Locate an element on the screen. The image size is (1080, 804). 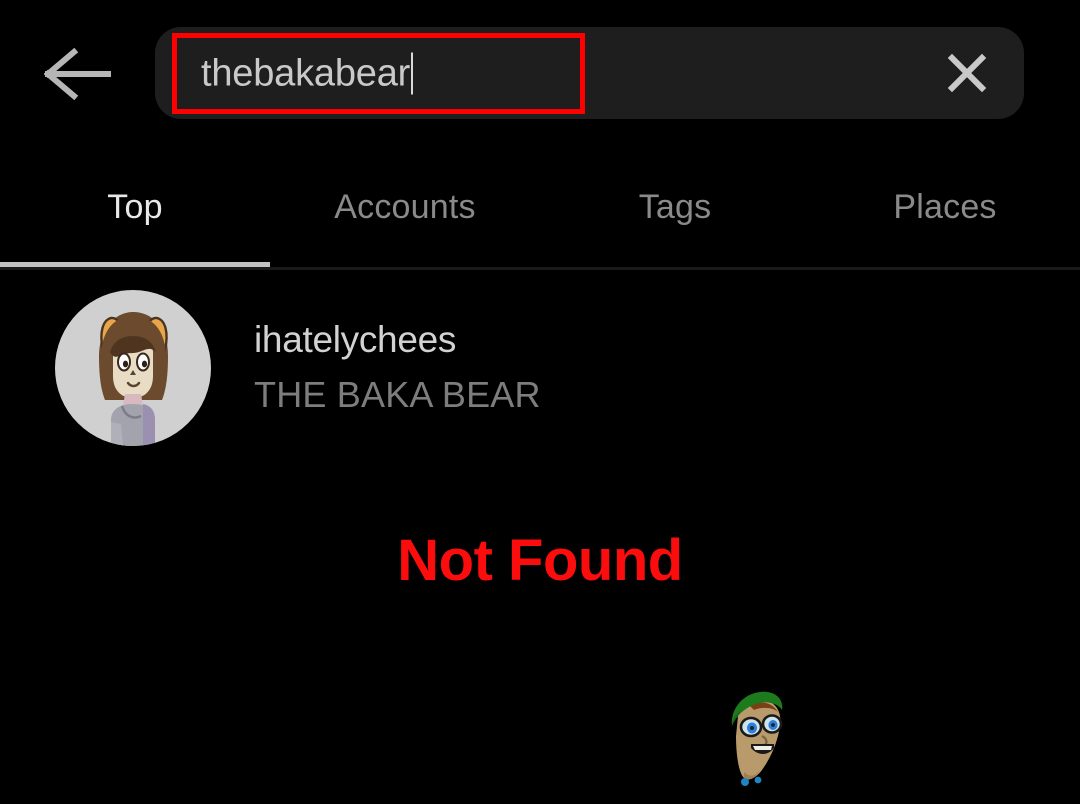
search-input: thebakabear is located at coordinates (307, 73).